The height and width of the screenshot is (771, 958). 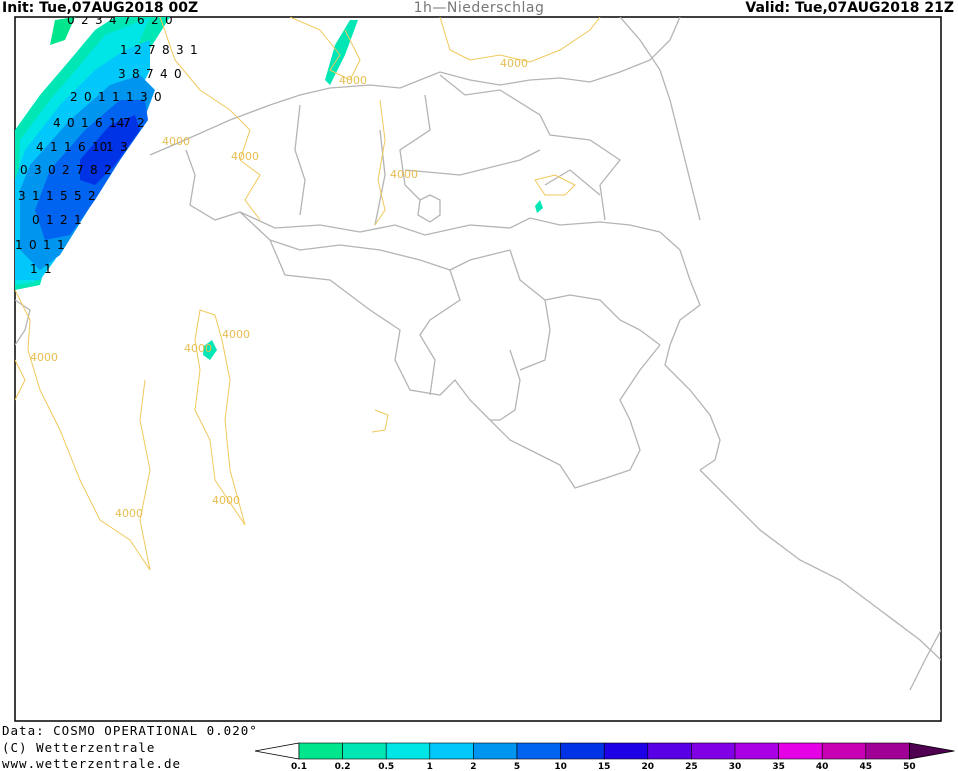 What do you see at coordinates (473, 766) in the screenshot?
I see `legend-tick-label: 2` at bounding box center [473, 766].